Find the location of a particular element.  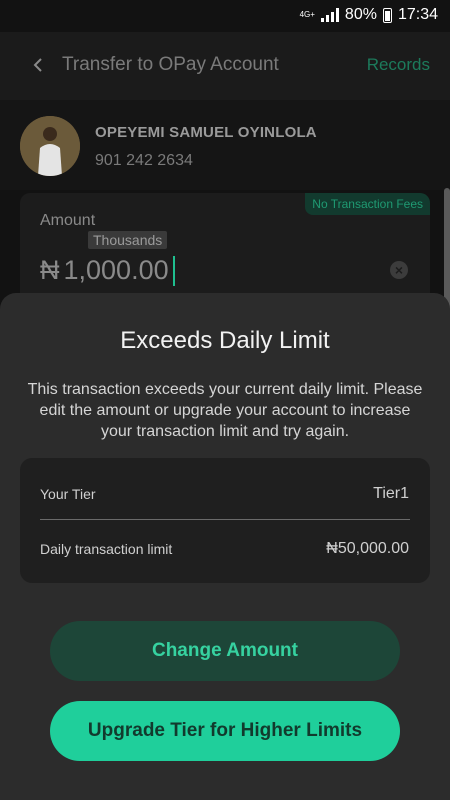

chevron-left-icon is located at coordinates (37, 65).